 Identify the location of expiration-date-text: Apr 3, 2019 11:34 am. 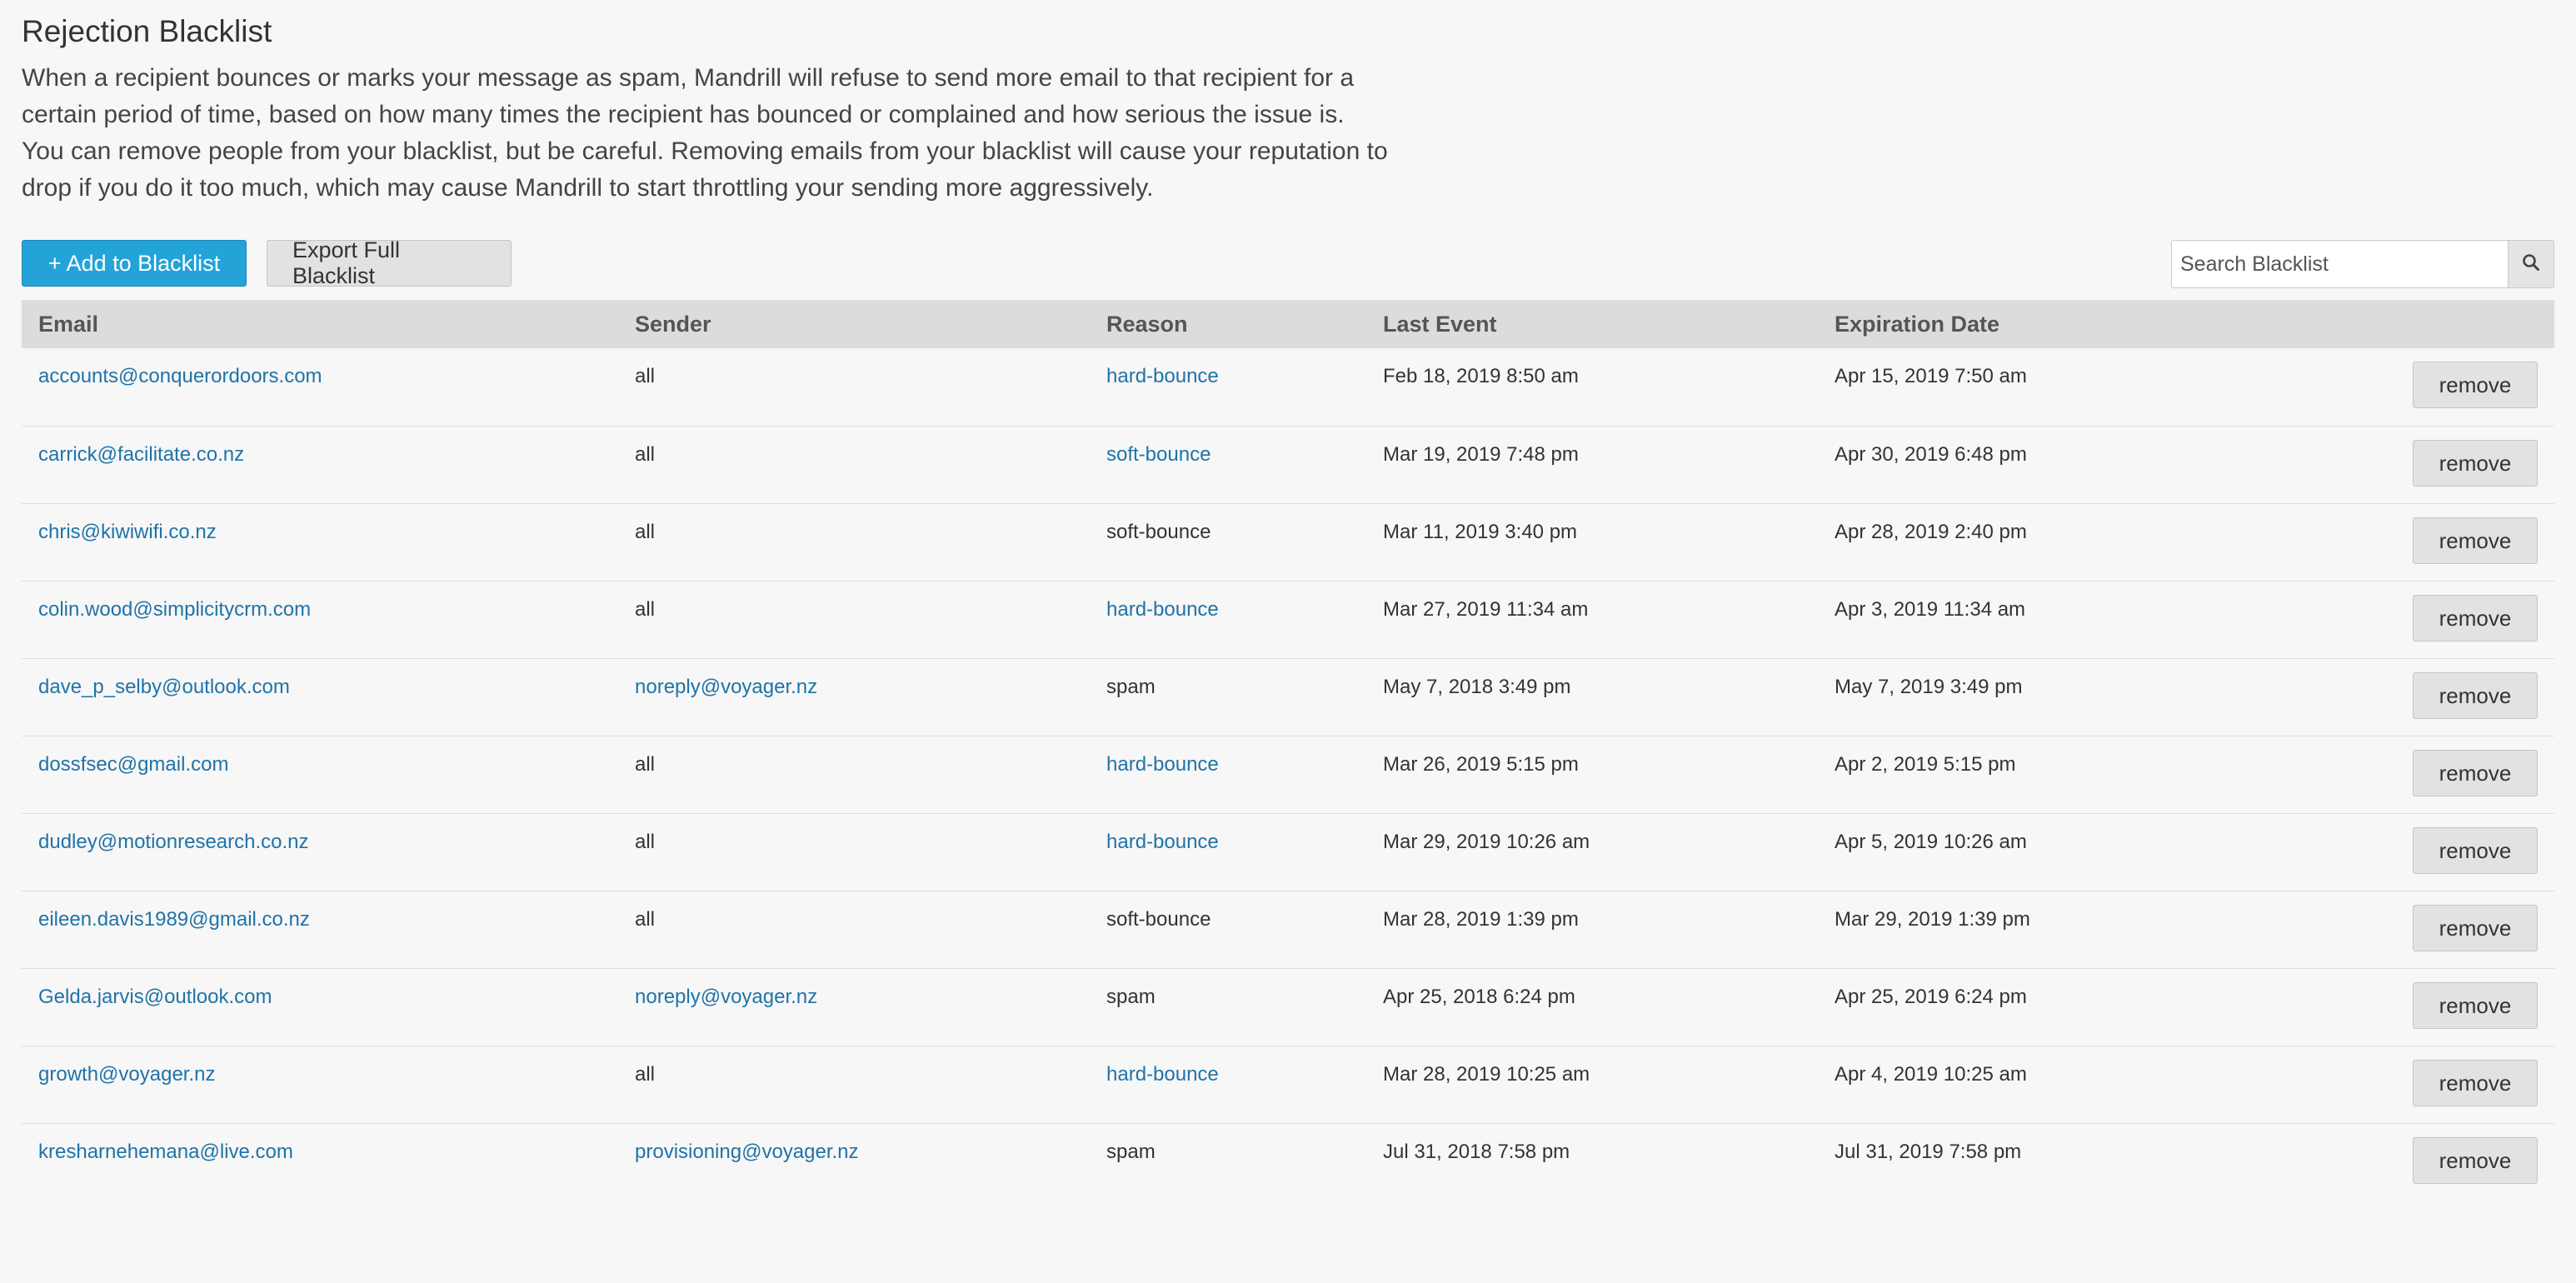
(1930, 609).